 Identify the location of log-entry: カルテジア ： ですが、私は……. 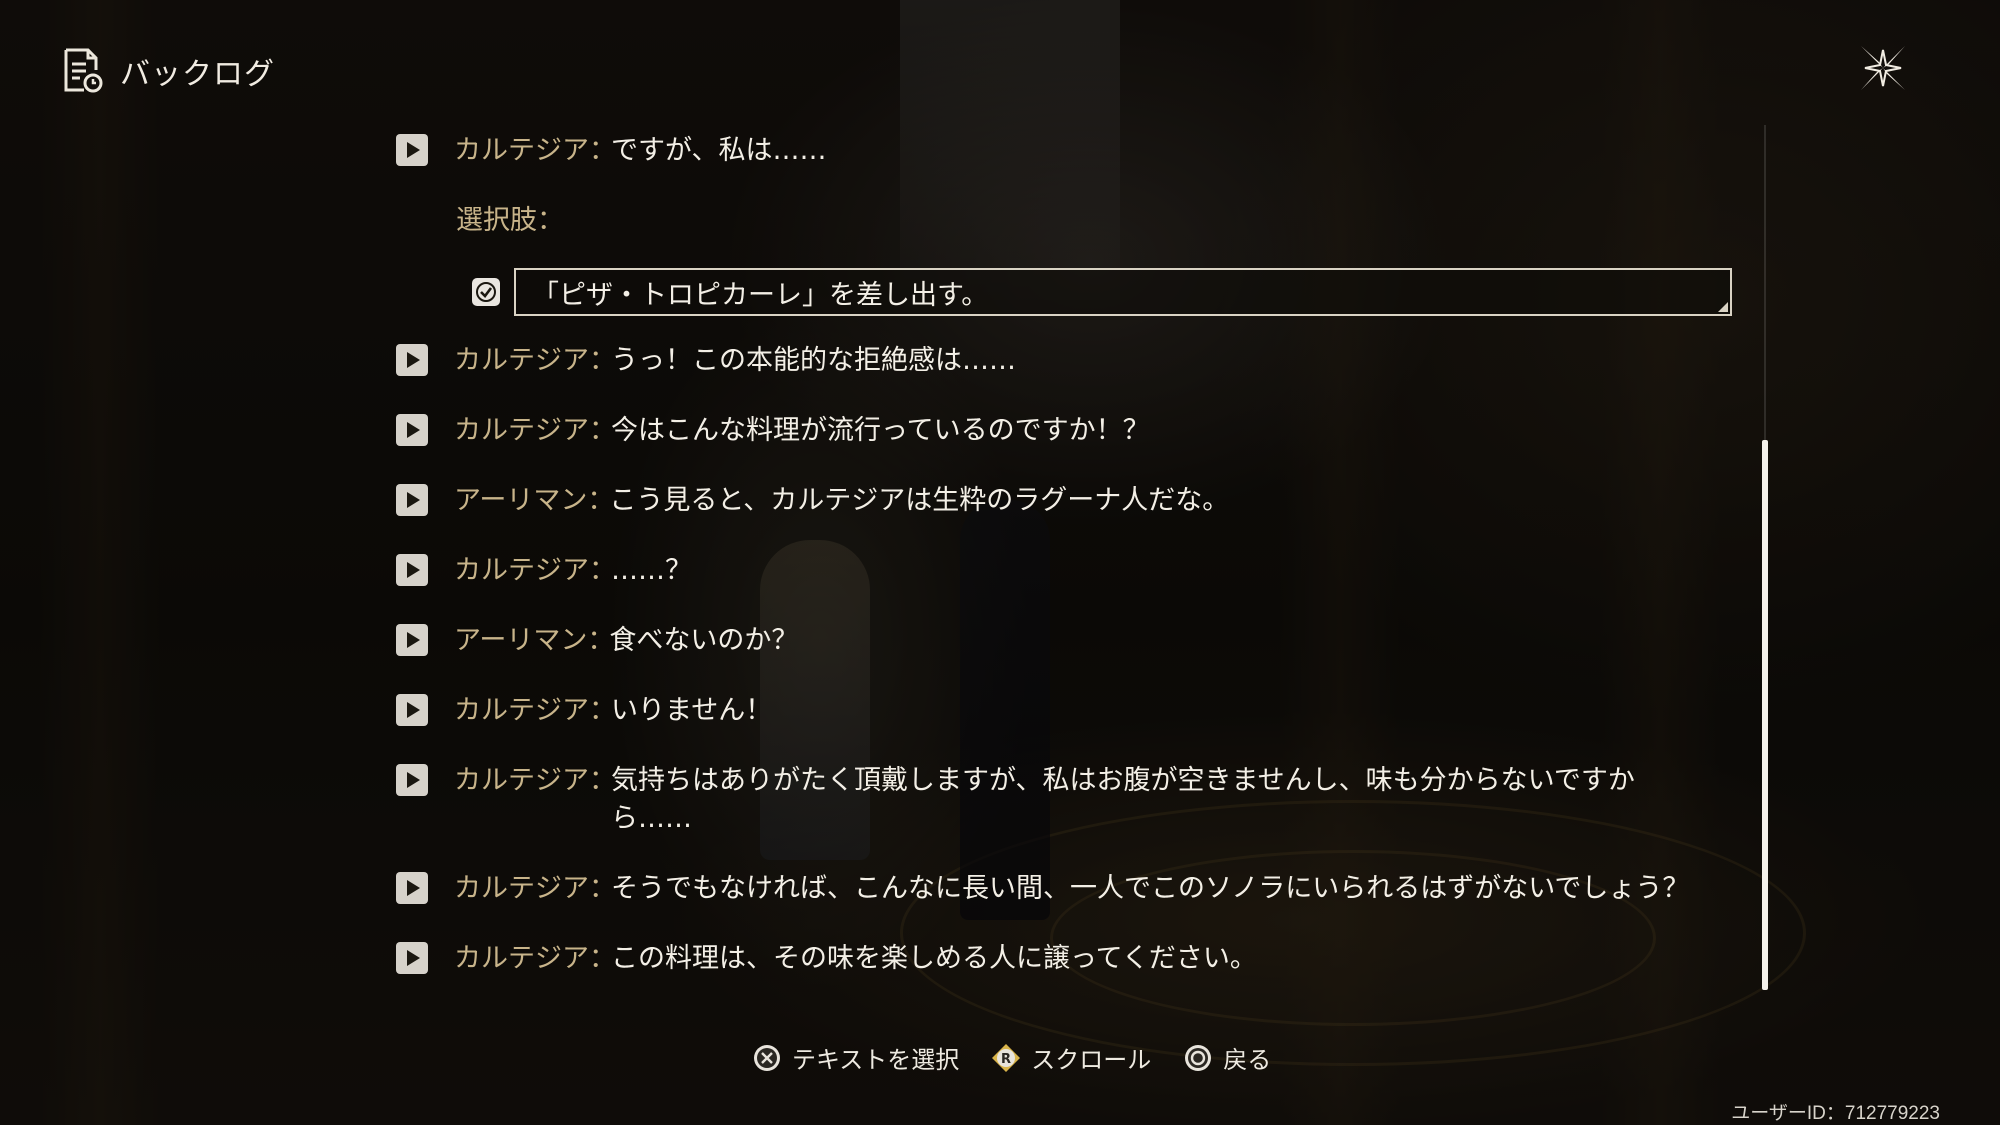
(1053, 151).